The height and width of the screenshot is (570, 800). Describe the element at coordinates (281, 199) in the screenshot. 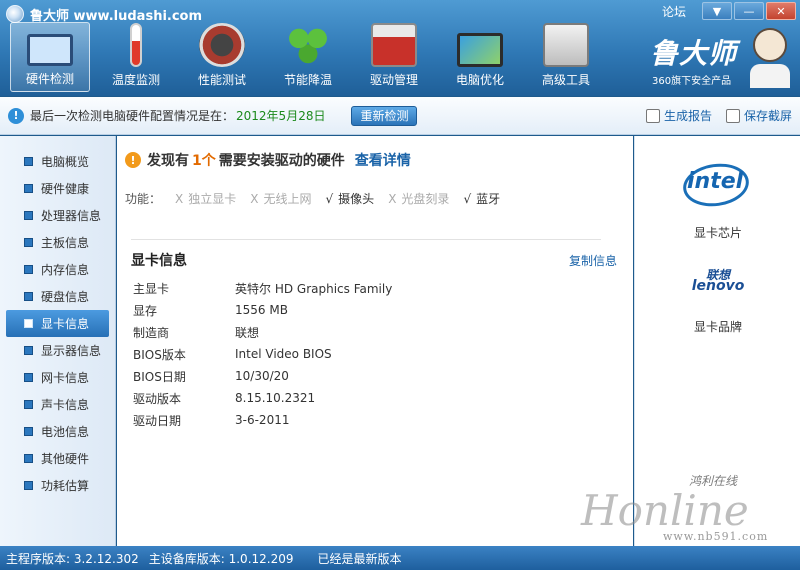

I see `feature-wireless: X 无线上网` at that location.